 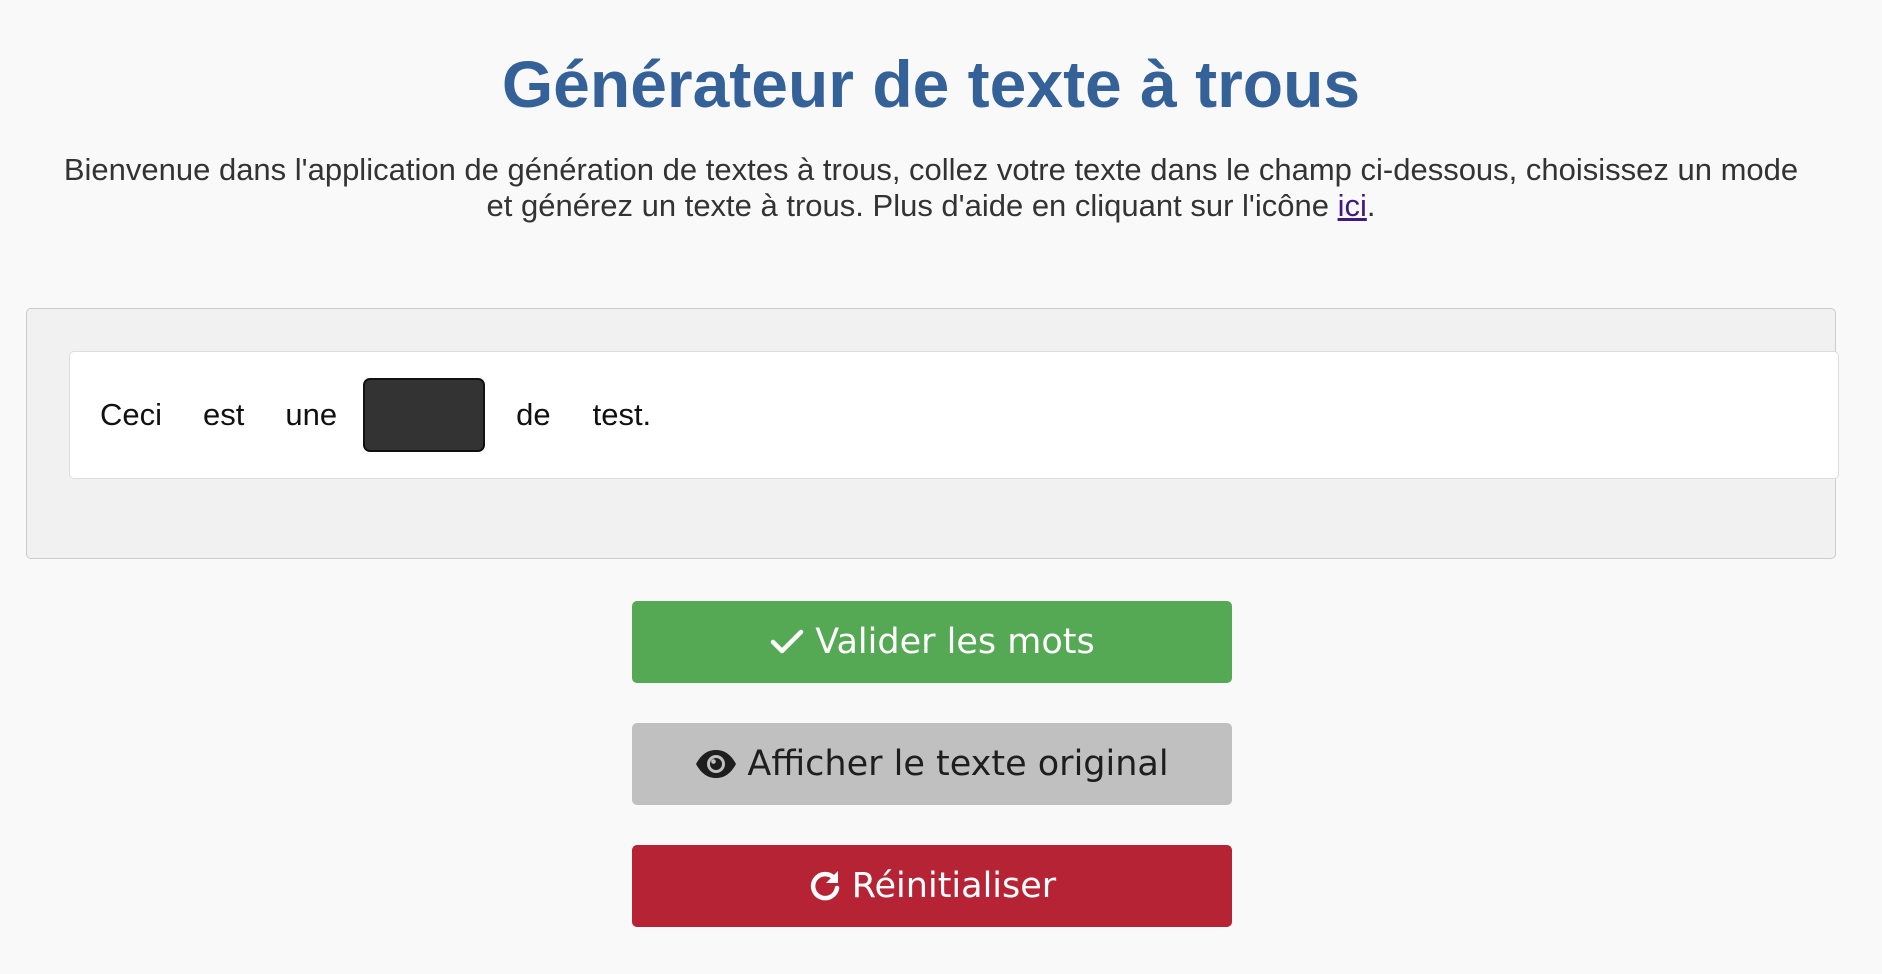 What do you see at coordinates (955, 642) in the screenshot?
I see `validate-words-label: Valider les mots` at bounding box center [955, 642].